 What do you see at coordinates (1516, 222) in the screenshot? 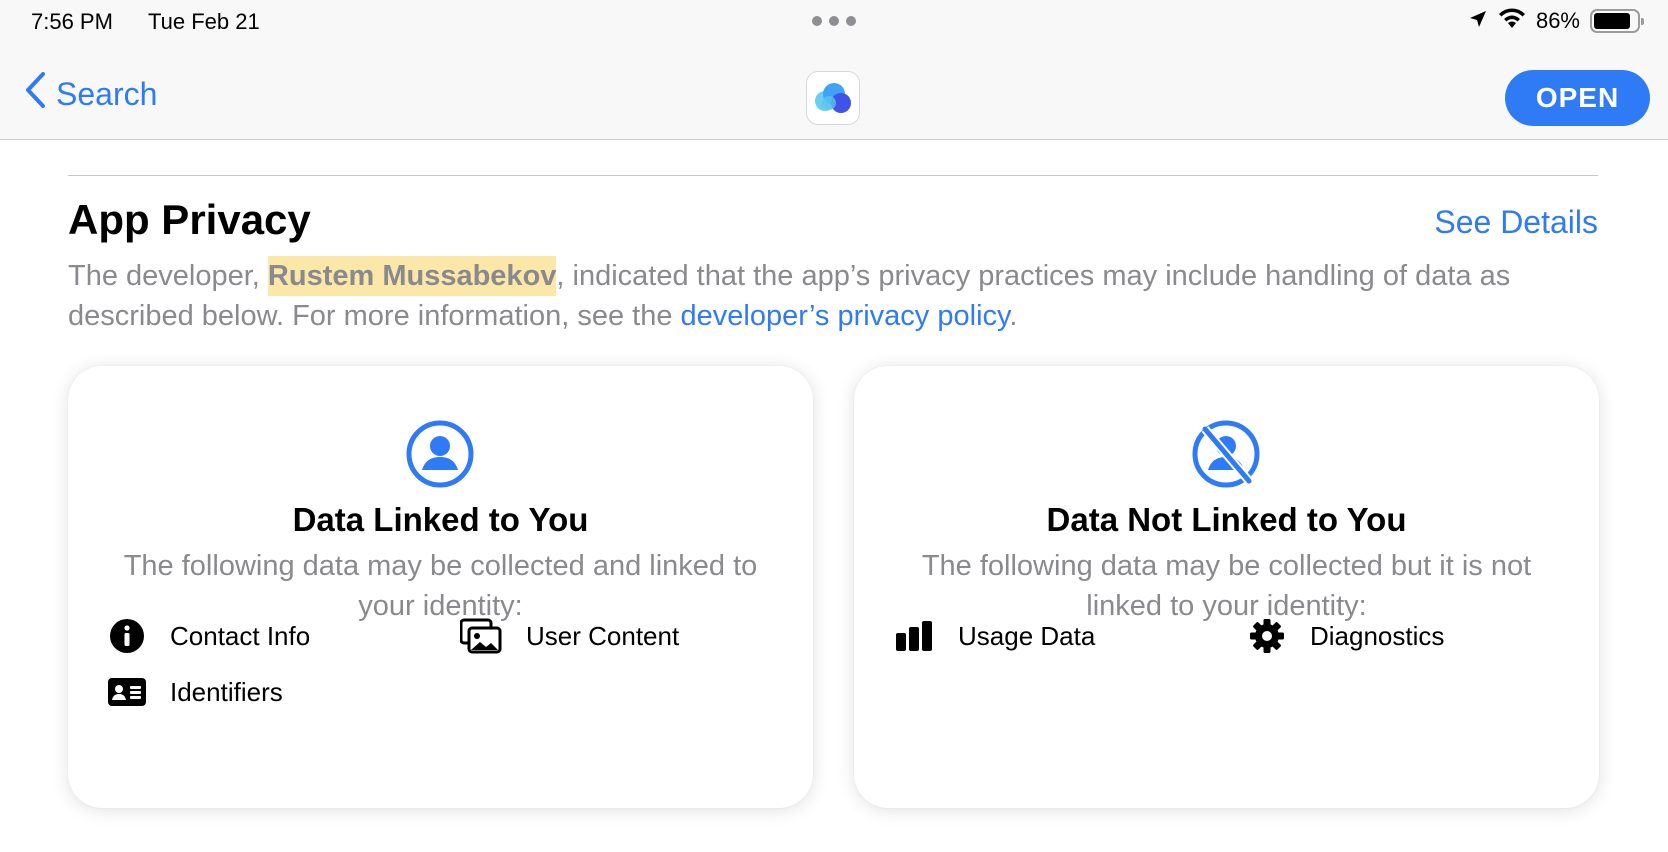
I see `see-details-link: See Details` at bounding box center [1516, 222].